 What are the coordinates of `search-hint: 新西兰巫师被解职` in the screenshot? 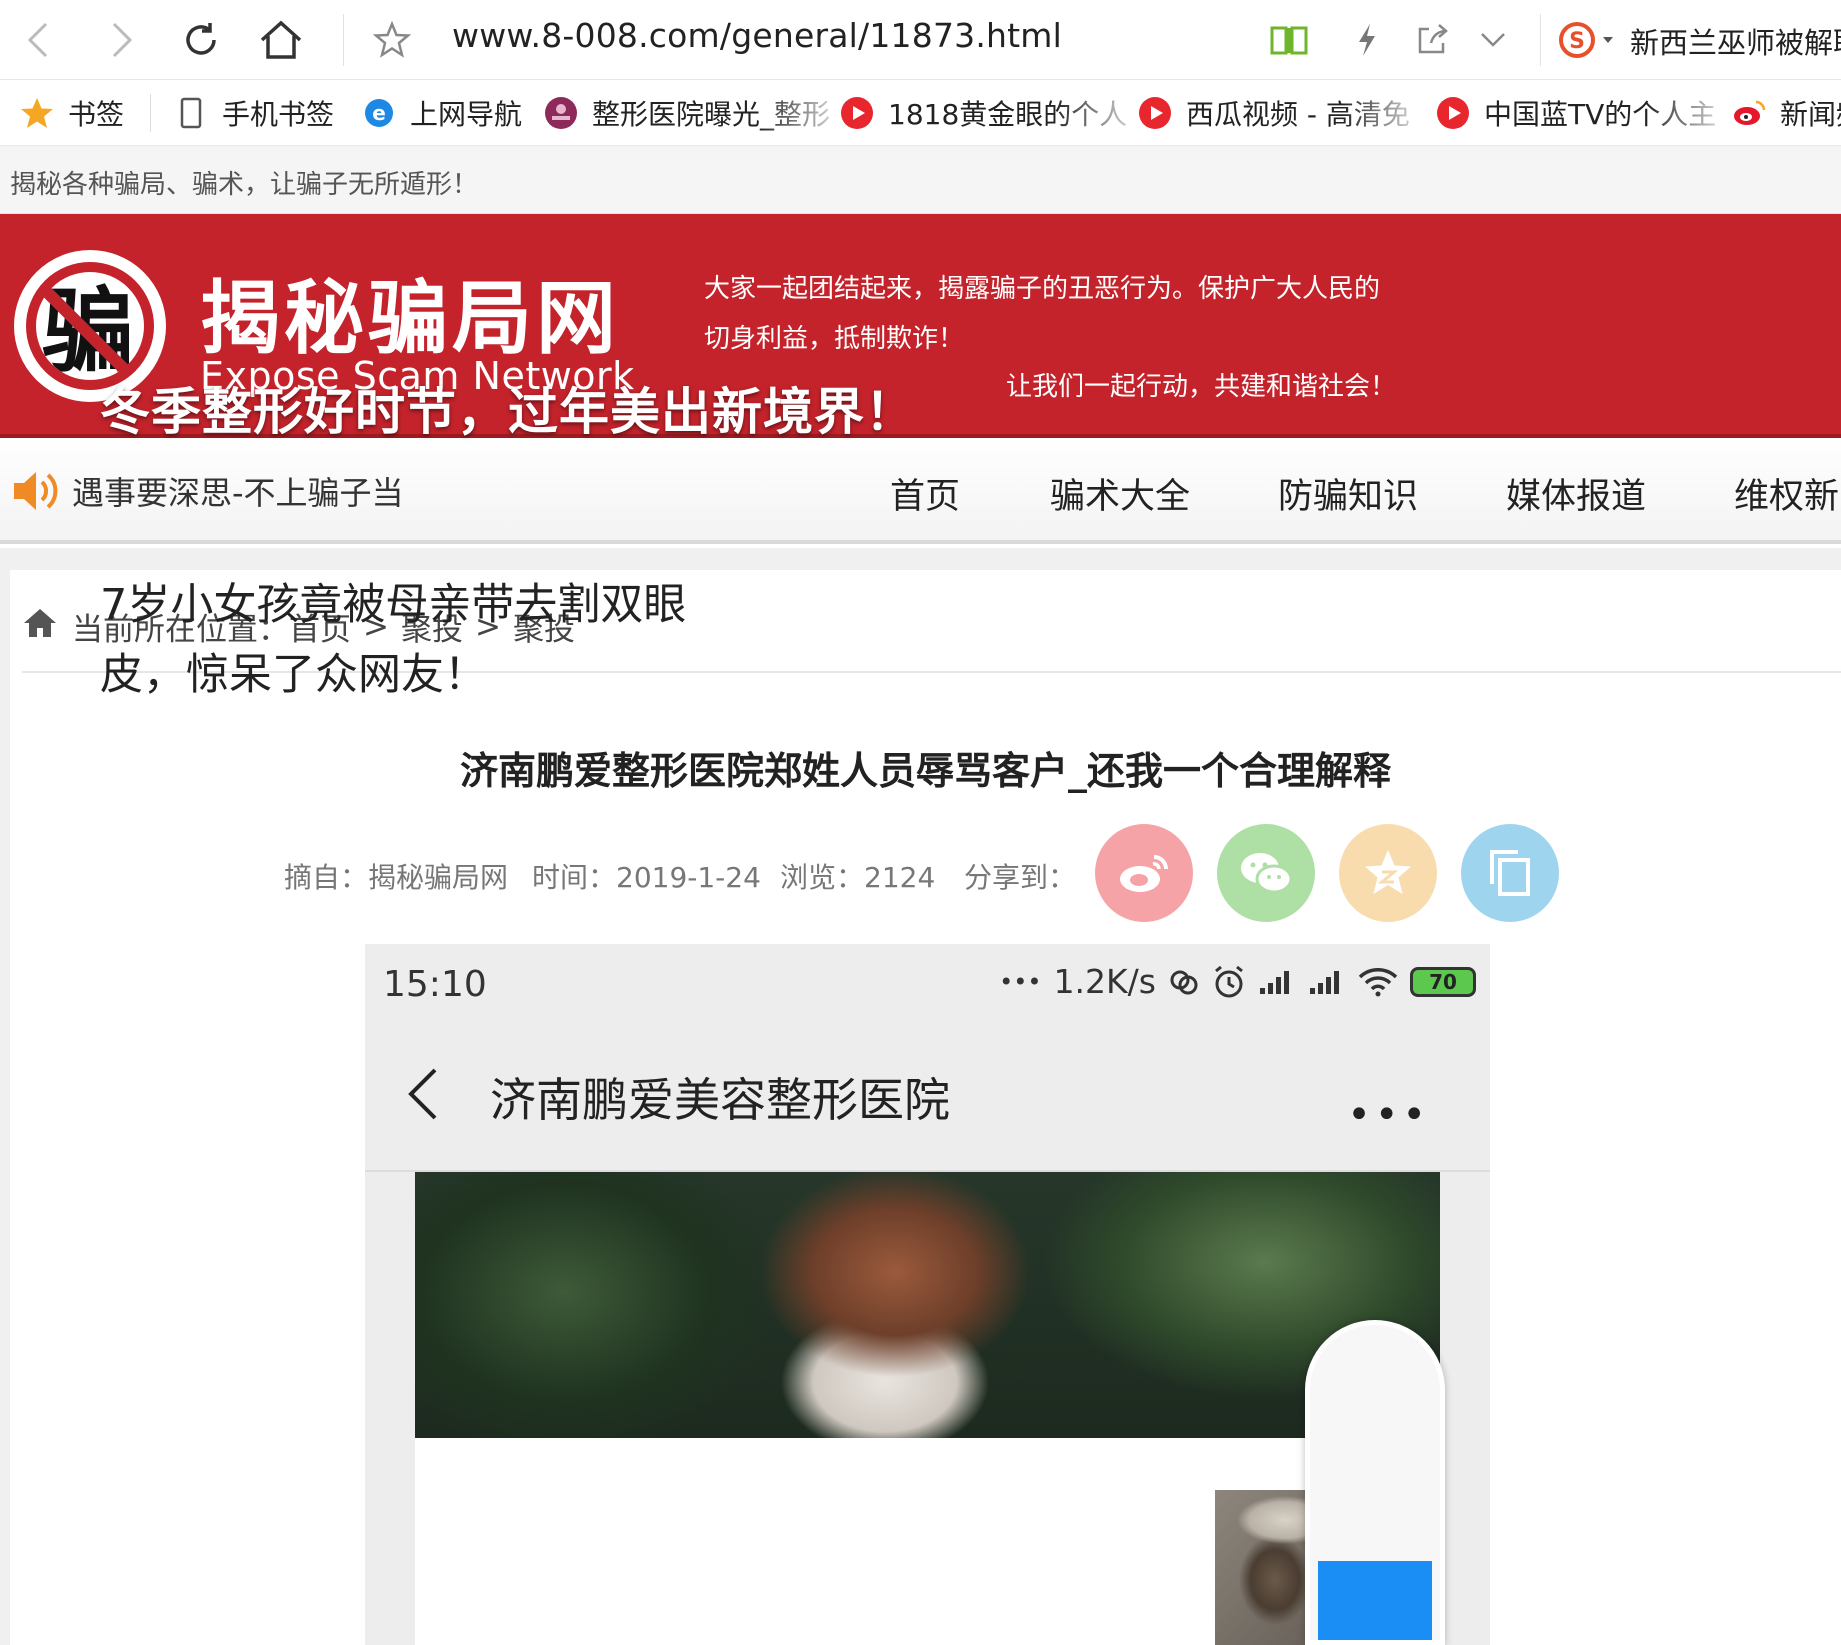 It's located at (1735, 41).